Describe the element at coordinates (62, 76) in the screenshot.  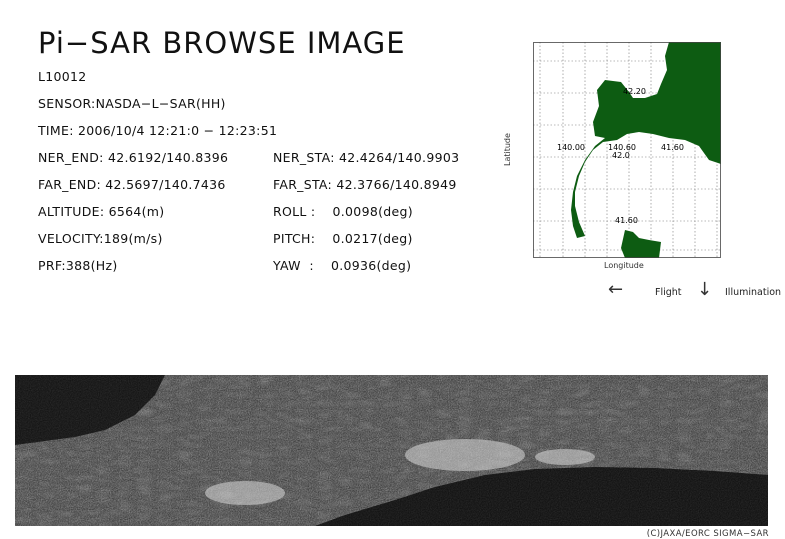
I see `scene-id: L10012` at that location.